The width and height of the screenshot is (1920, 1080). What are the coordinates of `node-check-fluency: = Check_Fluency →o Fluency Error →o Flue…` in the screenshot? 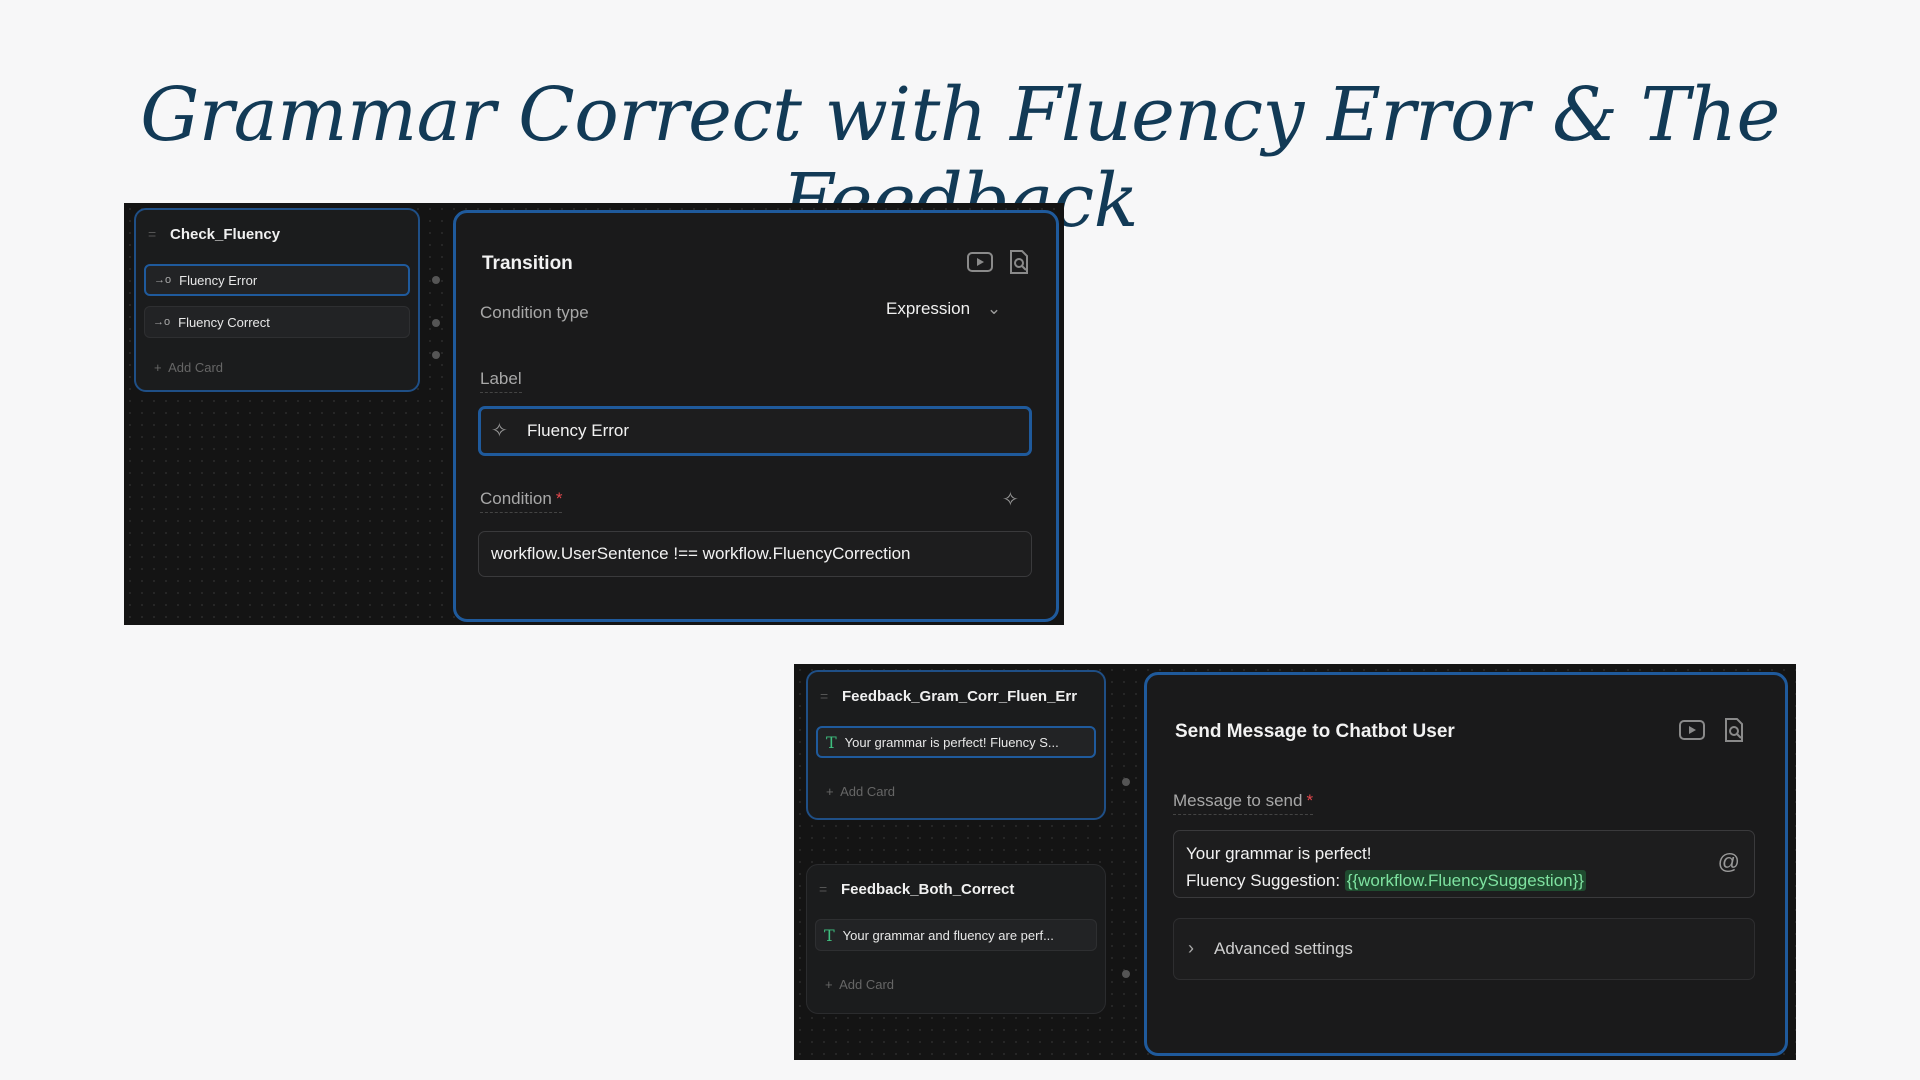 It's located at (277, 300).